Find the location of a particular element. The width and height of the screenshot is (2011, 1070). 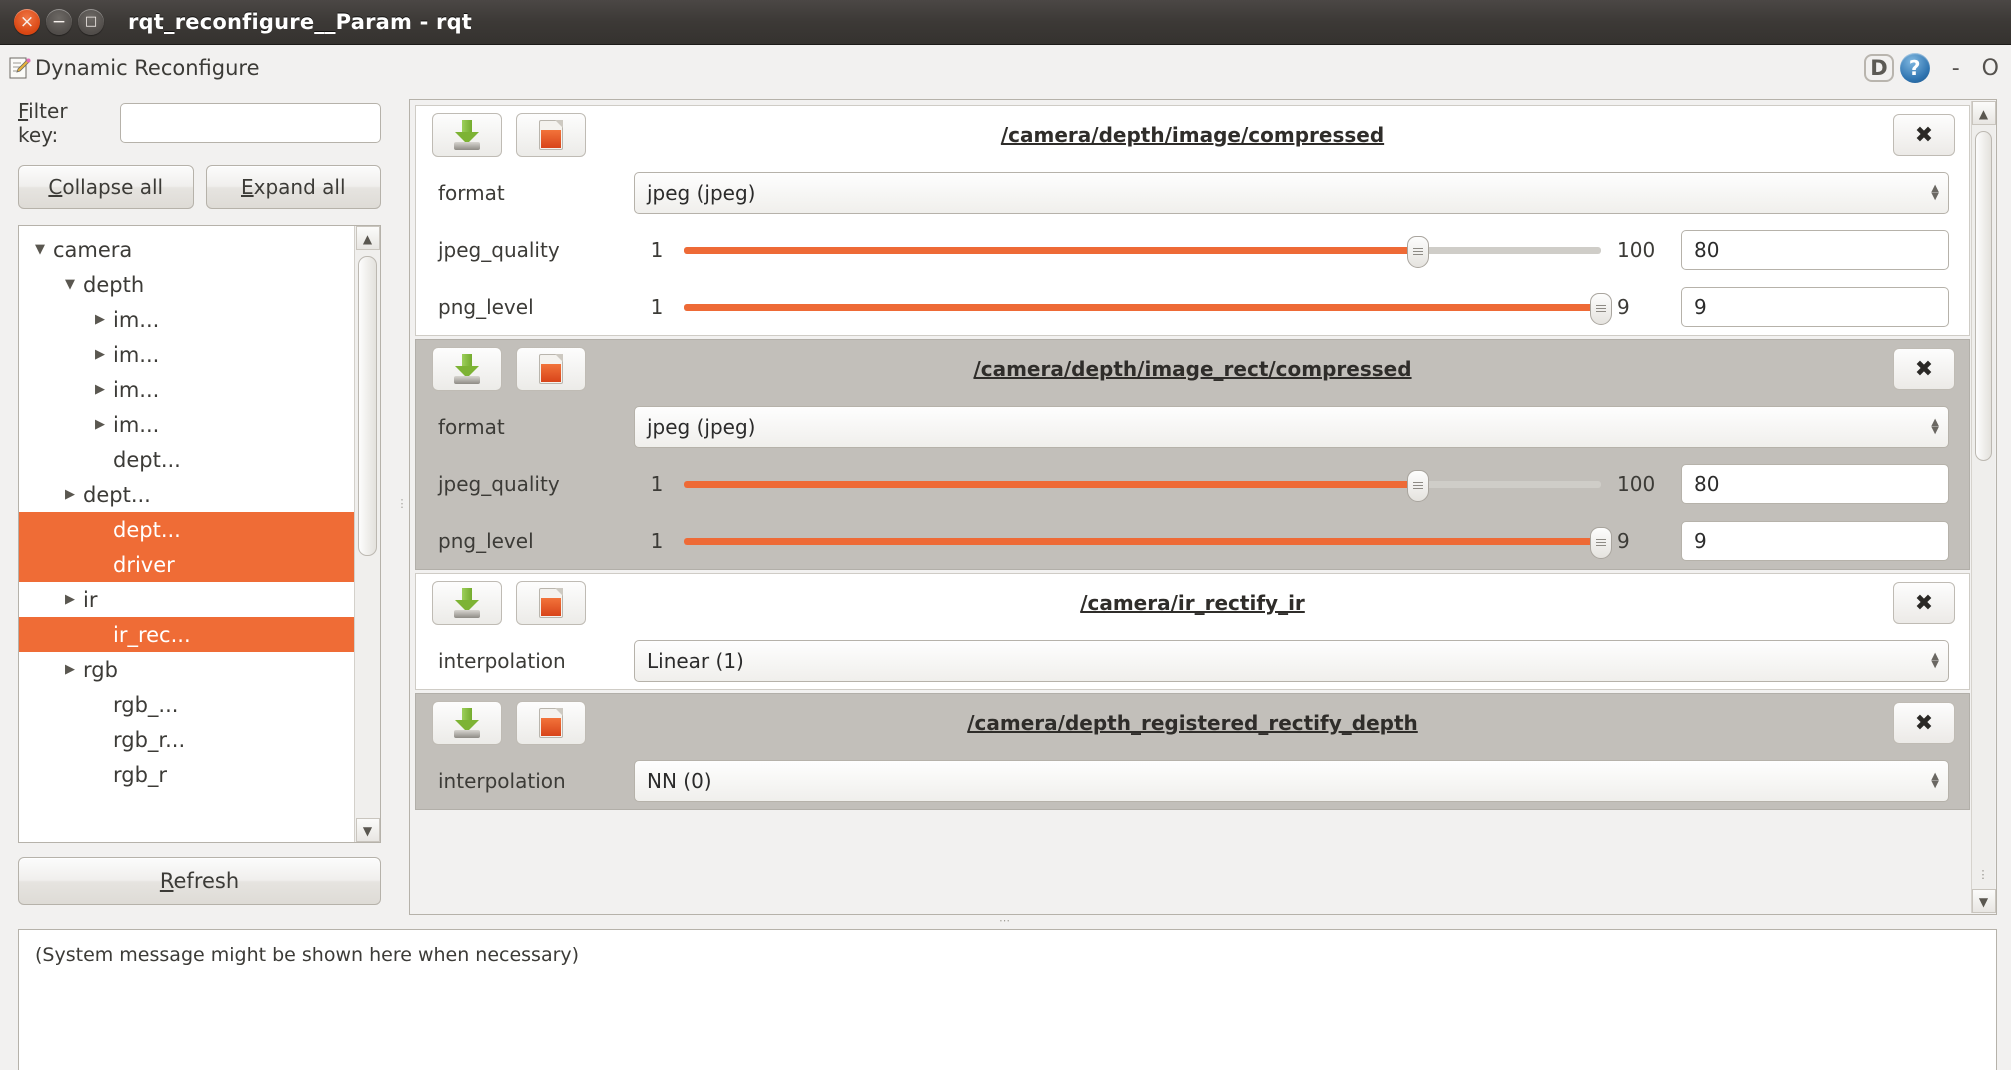

tree-item: driver is located at coordinates (186, 564).